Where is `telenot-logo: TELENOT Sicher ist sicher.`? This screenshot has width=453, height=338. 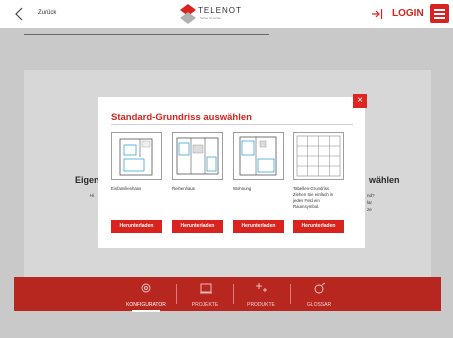
telenot-logo: TELENOT Sicher ist sicher. is located at coordinates (218, 14).